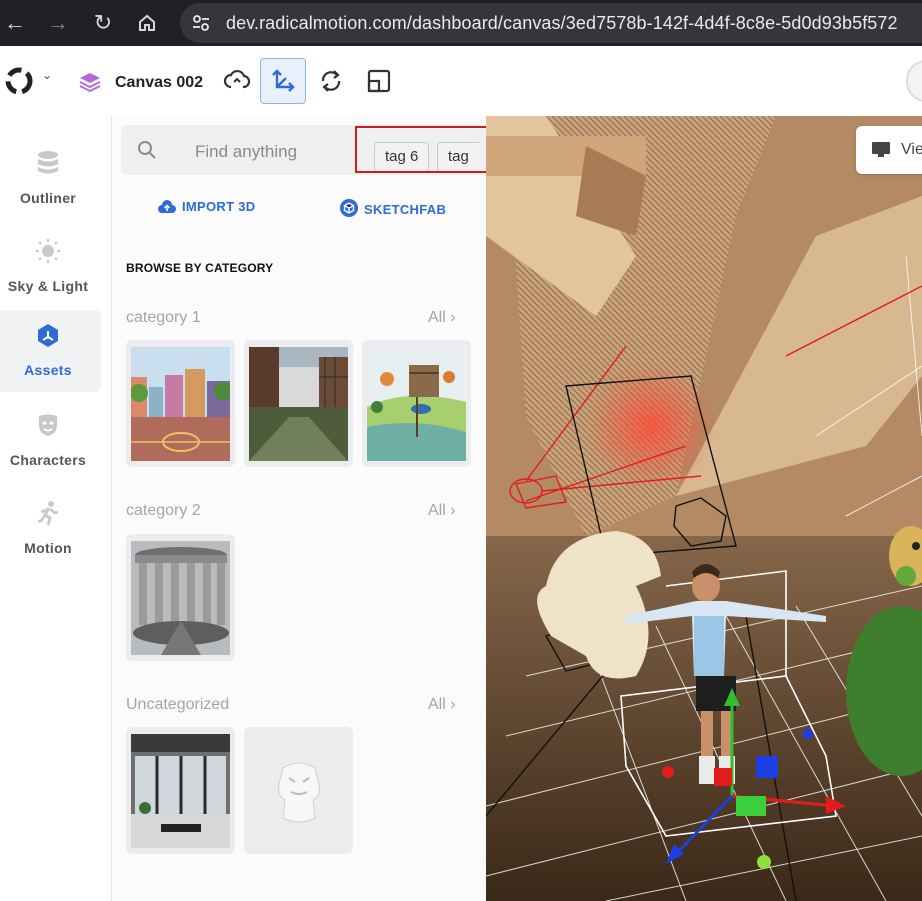  I want to click on view-menu-button: Vie, so click(889, 150).